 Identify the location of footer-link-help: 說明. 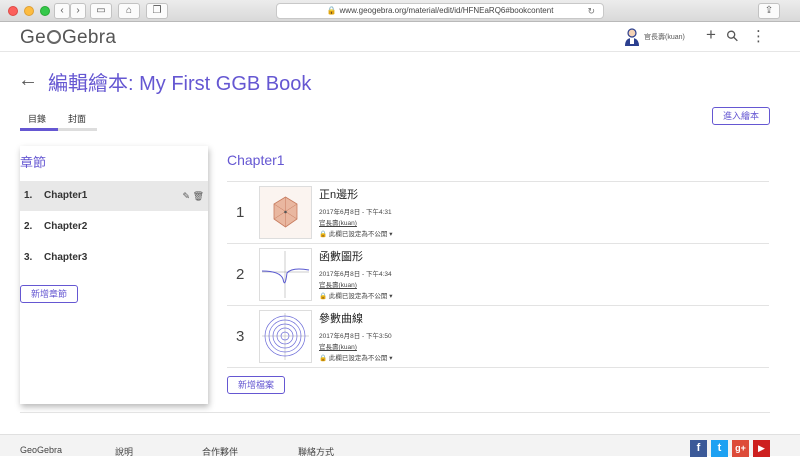
(124, 451).